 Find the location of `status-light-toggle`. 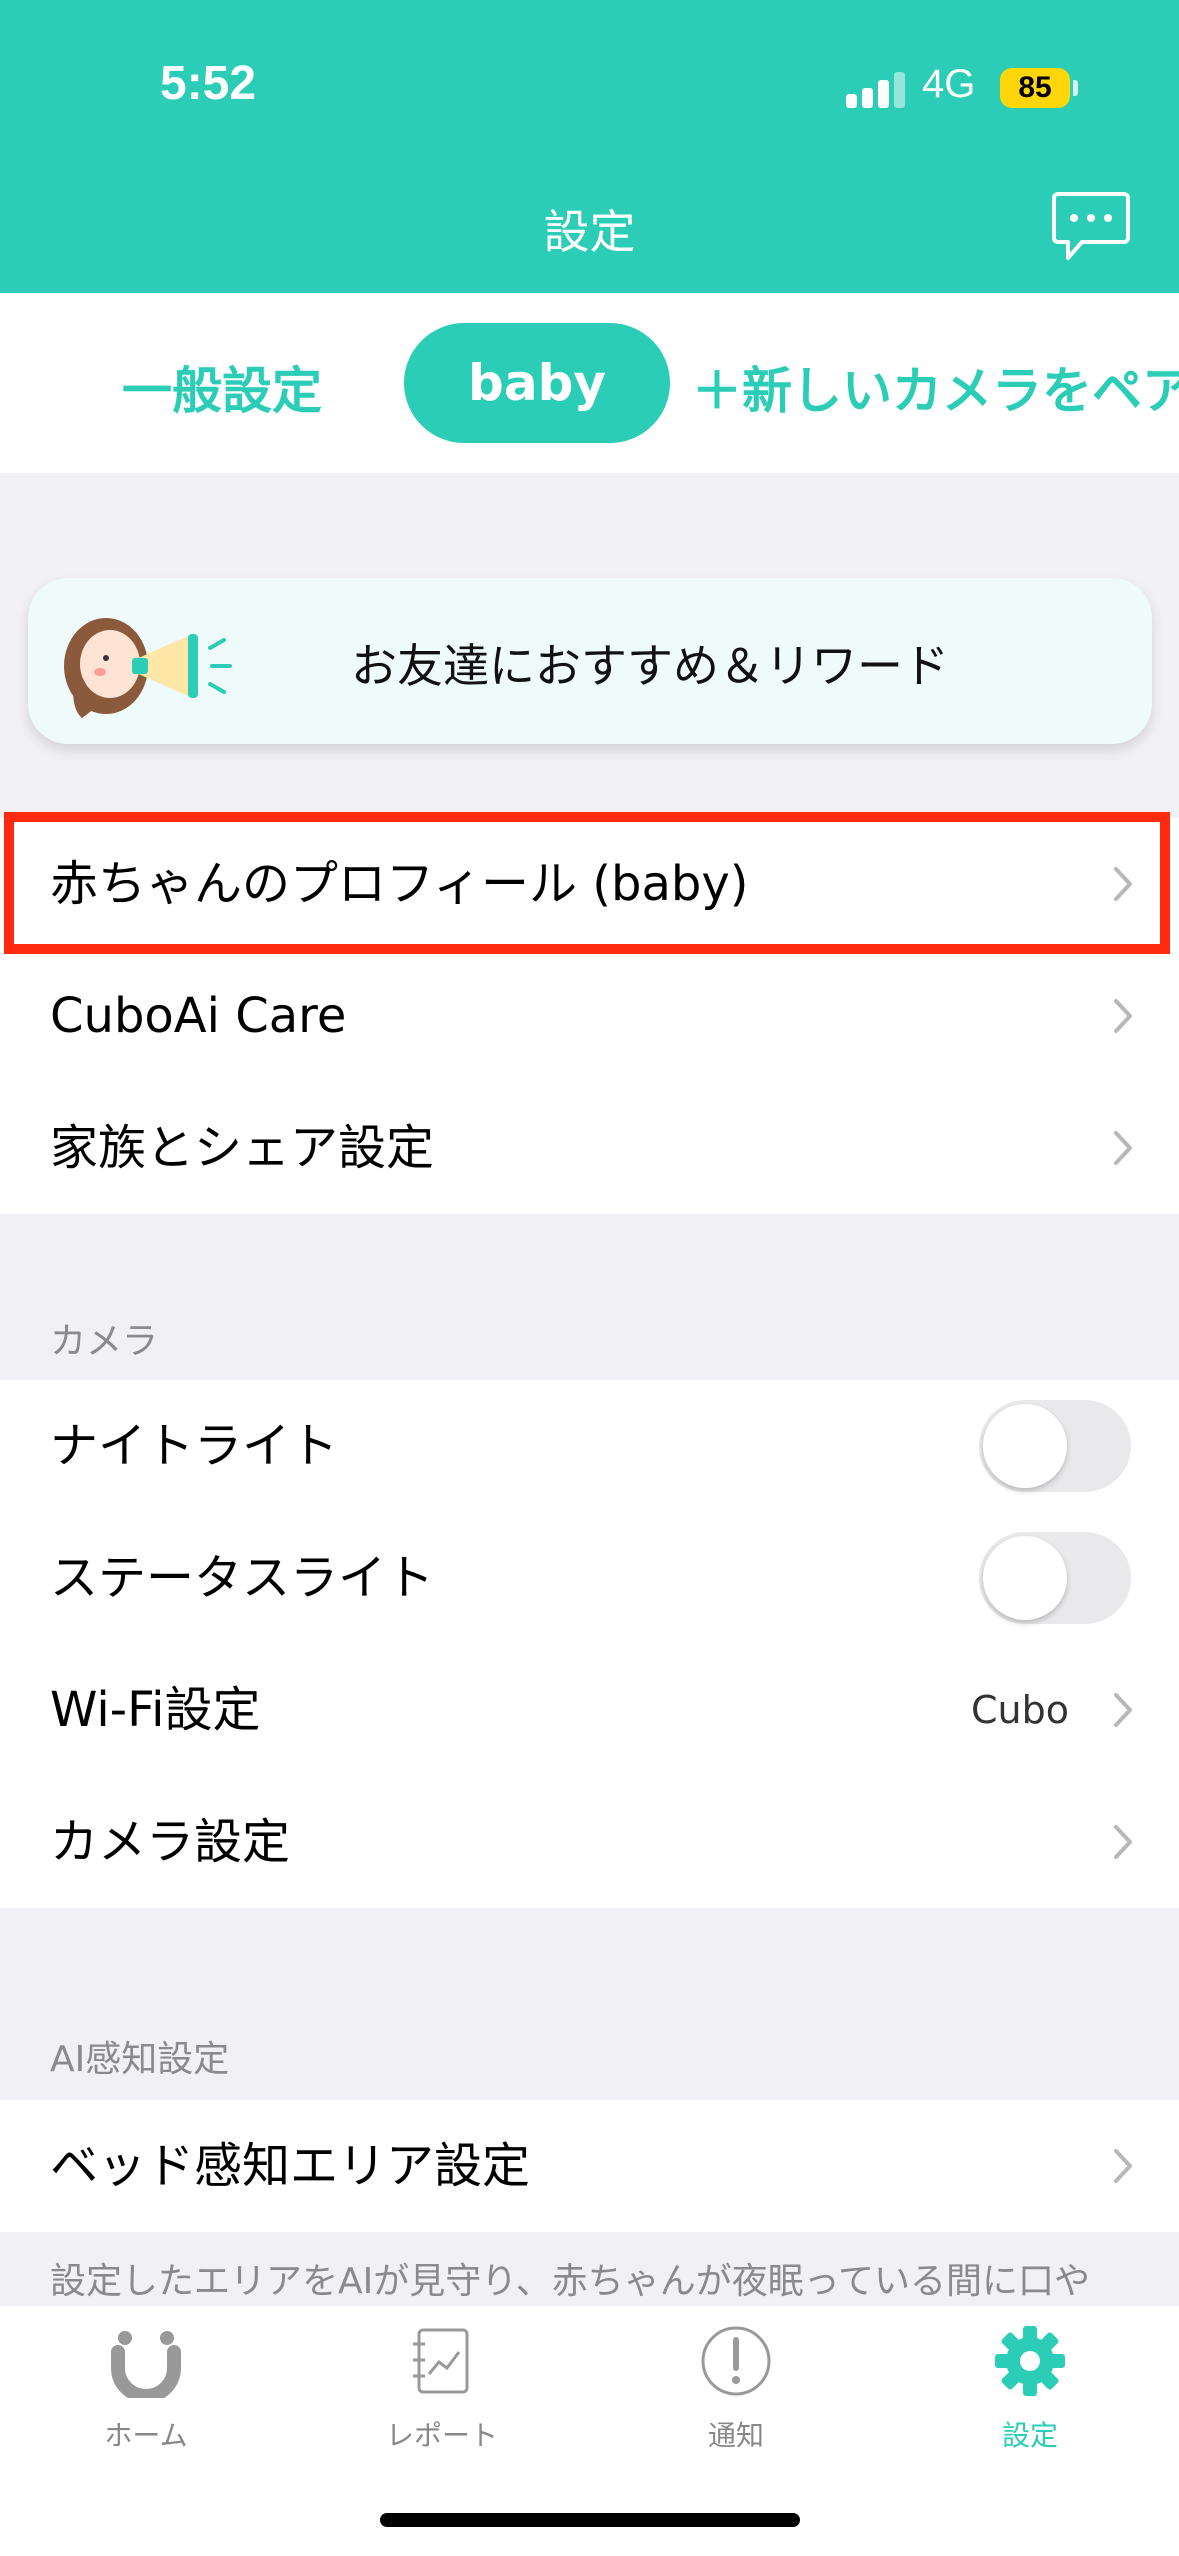

status-light-toggle is located at coordinates (1055, 1578).